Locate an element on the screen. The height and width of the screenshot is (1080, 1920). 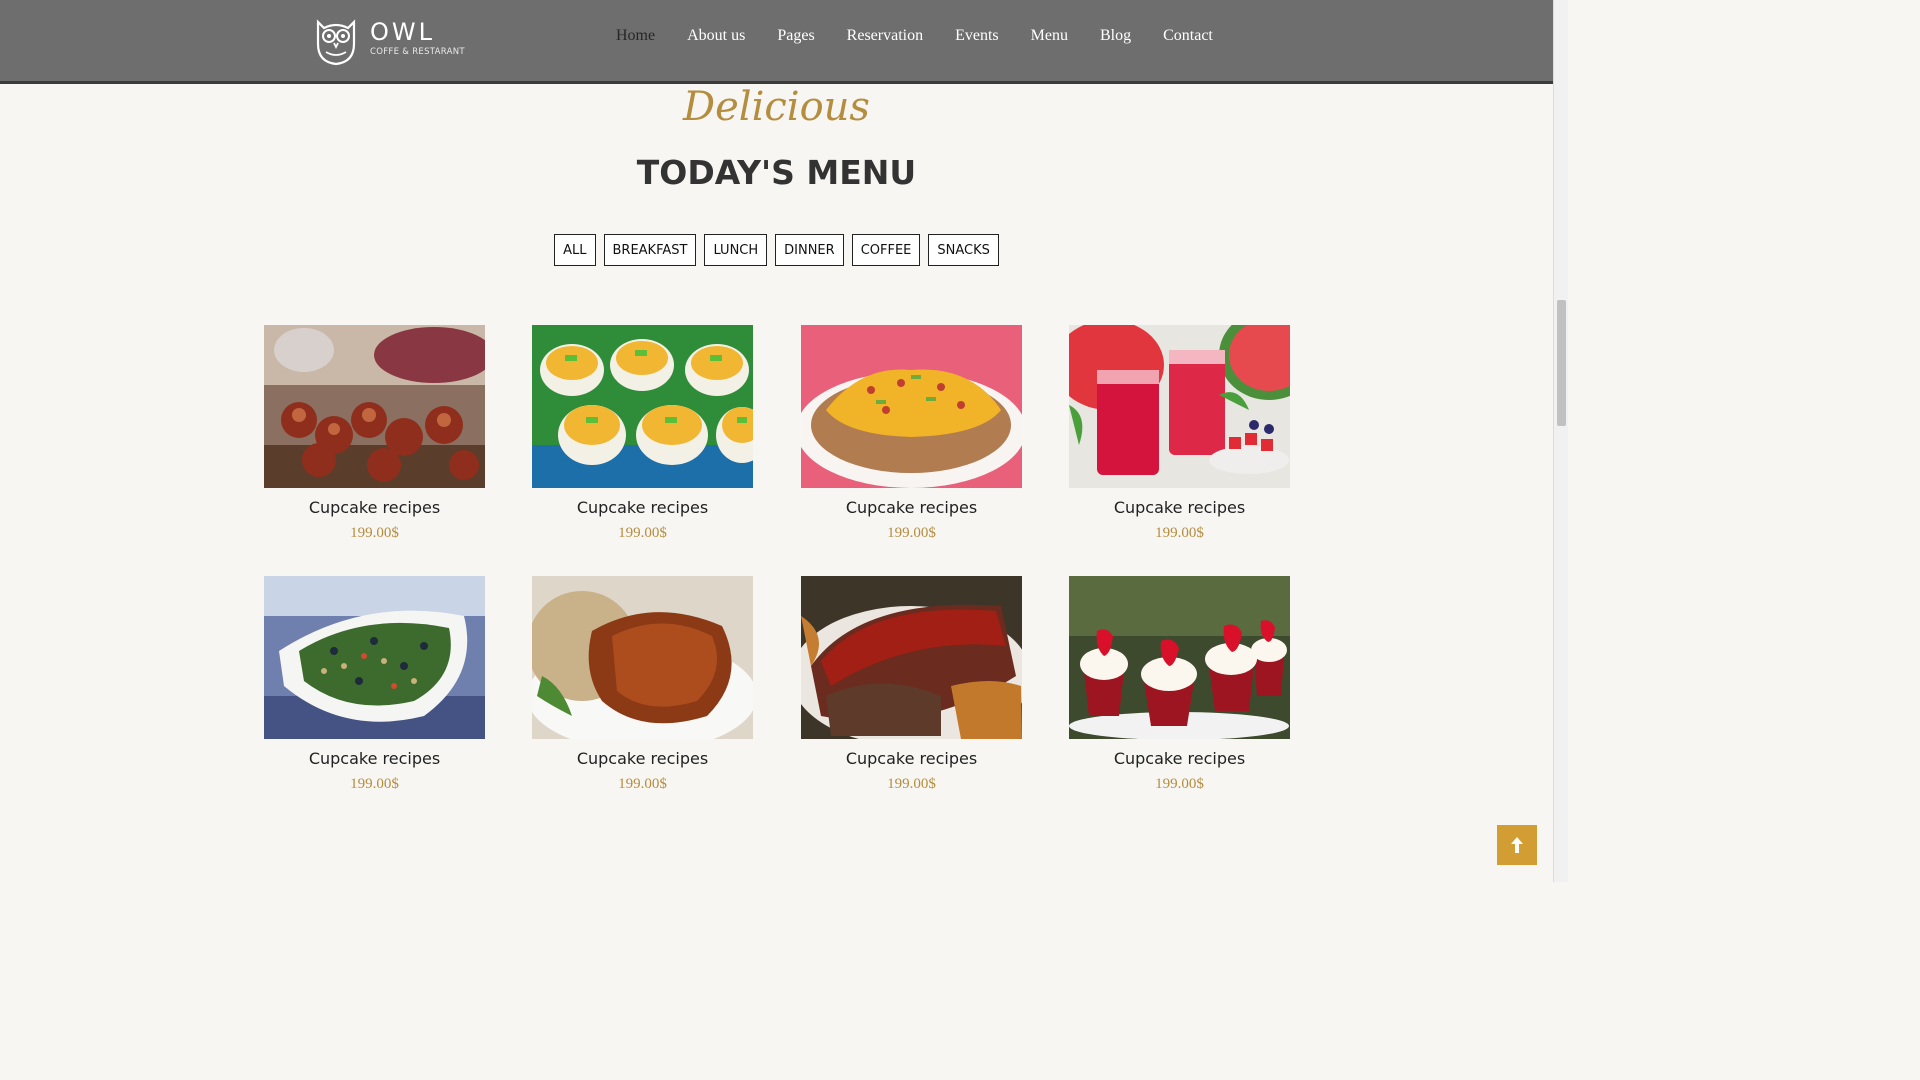
bacon-wrapped-bites-image is located at coordinates (374, 406).